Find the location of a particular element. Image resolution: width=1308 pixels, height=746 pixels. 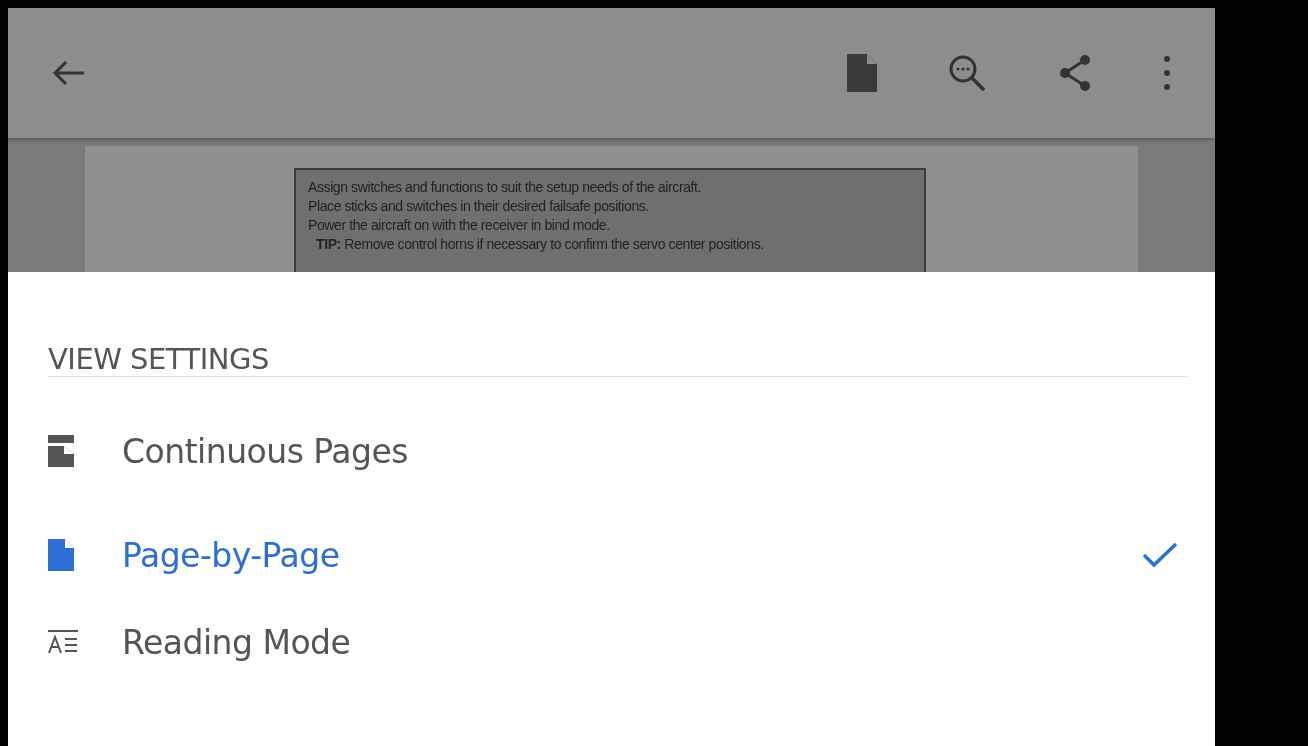

sheet-title: VIEW SETTINGS is located at coordinates (159, 358).